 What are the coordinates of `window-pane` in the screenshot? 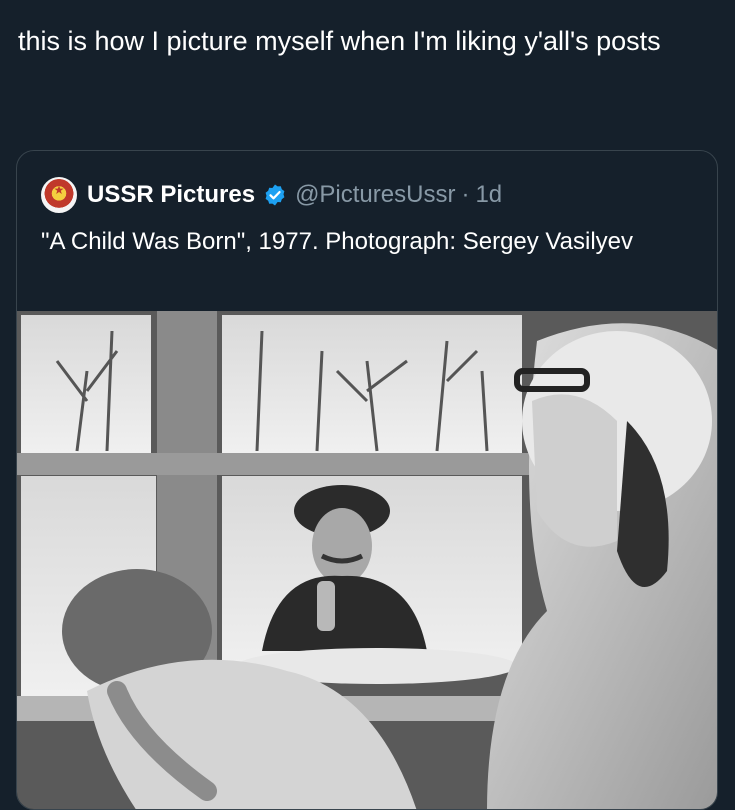 It's located at (372, 384).